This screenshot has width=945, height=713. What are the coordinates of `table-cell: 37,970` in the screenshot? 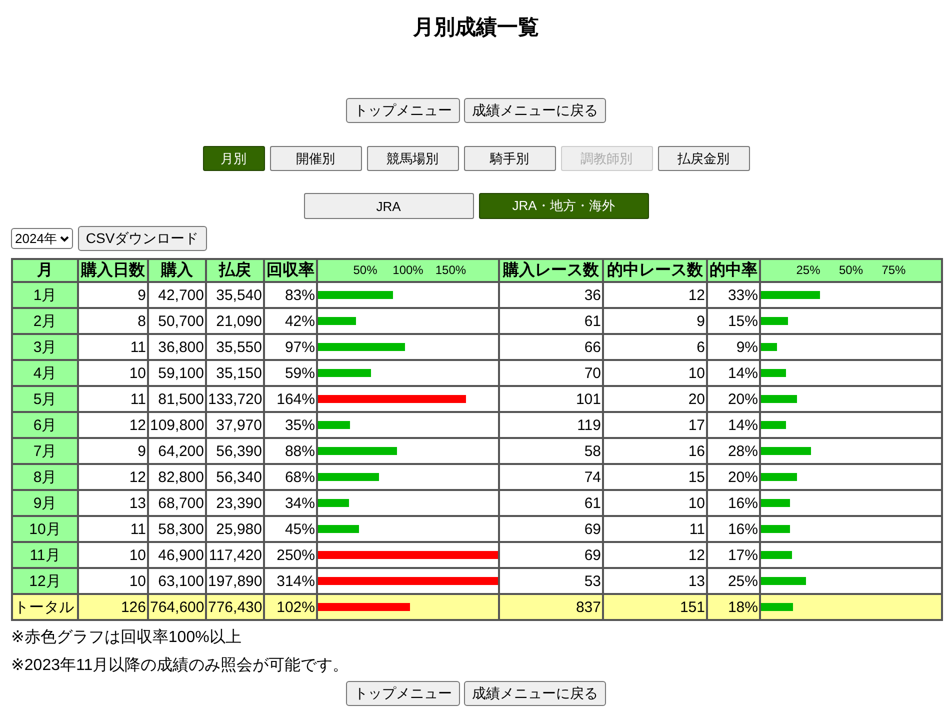 It's located at (235, 425).